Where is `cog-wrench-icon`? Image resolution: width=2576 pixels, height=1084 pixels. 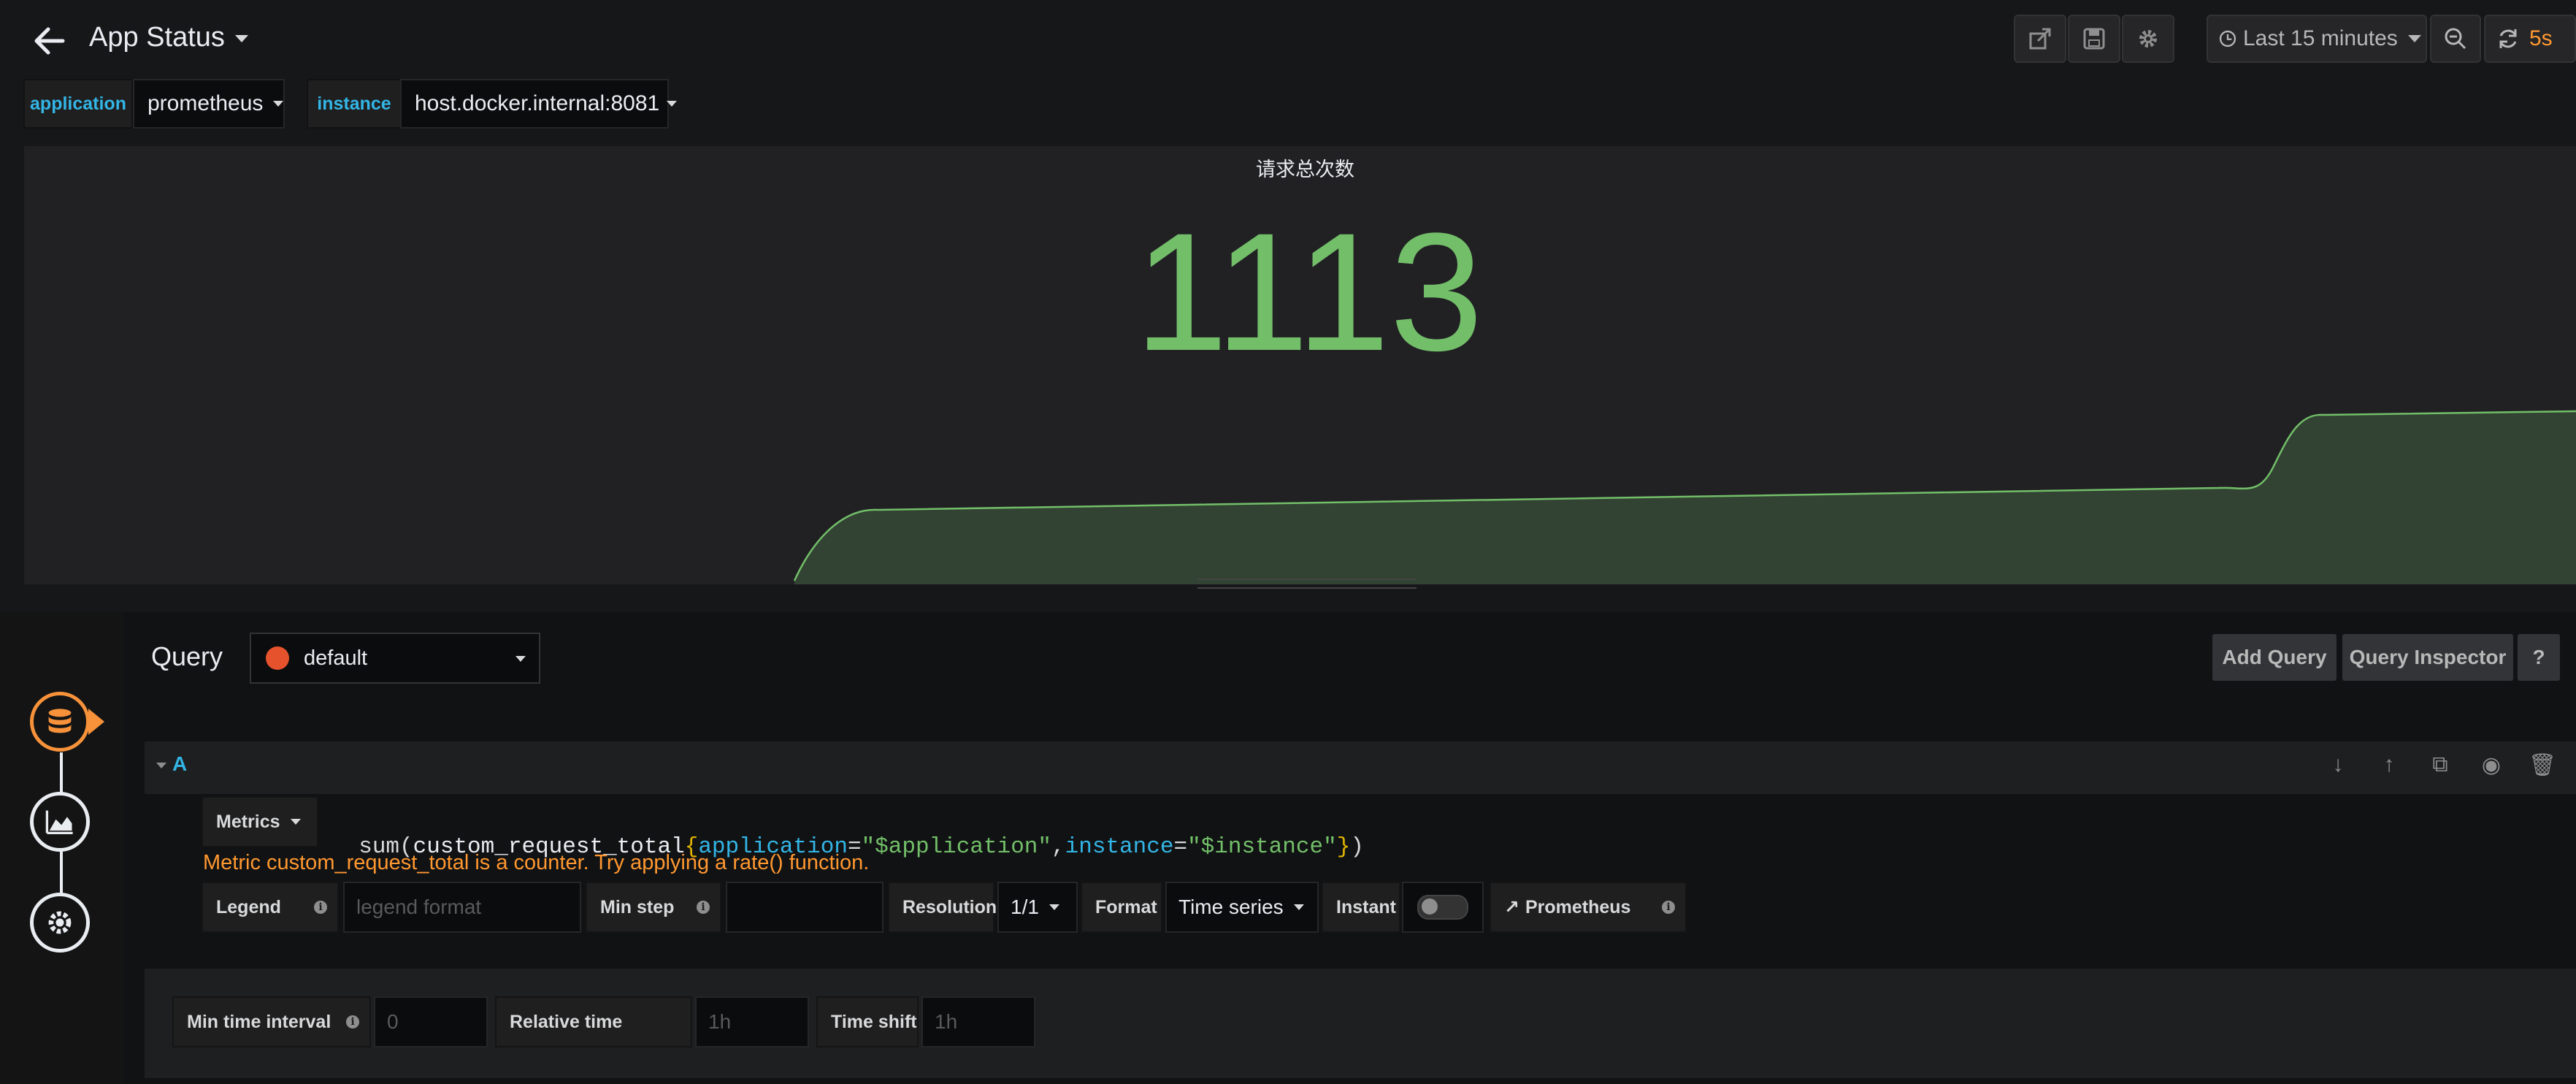 cog-wrench-icon is located at coordinates (60, 922).